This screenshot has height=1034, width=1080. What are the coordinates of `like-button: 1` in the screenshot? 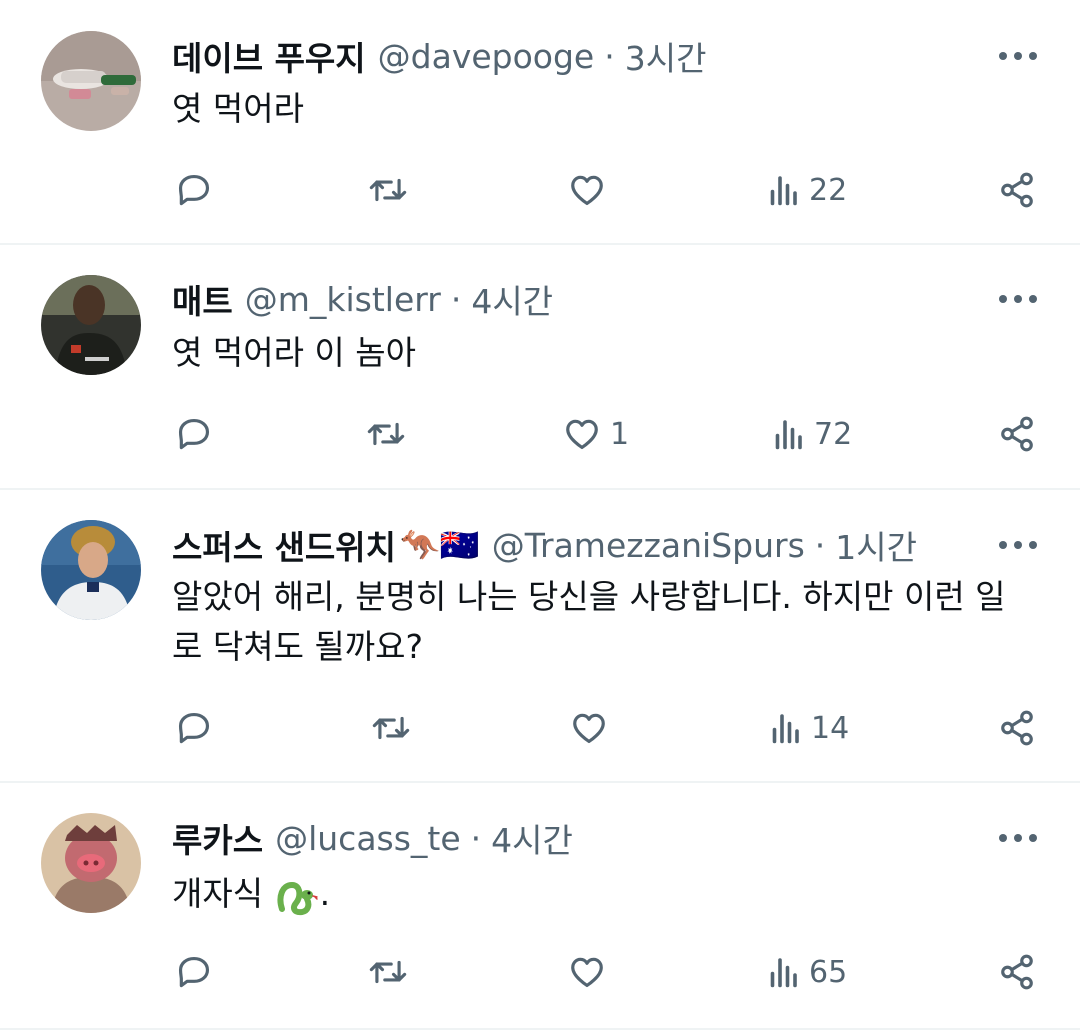 It's located at (595, 434).